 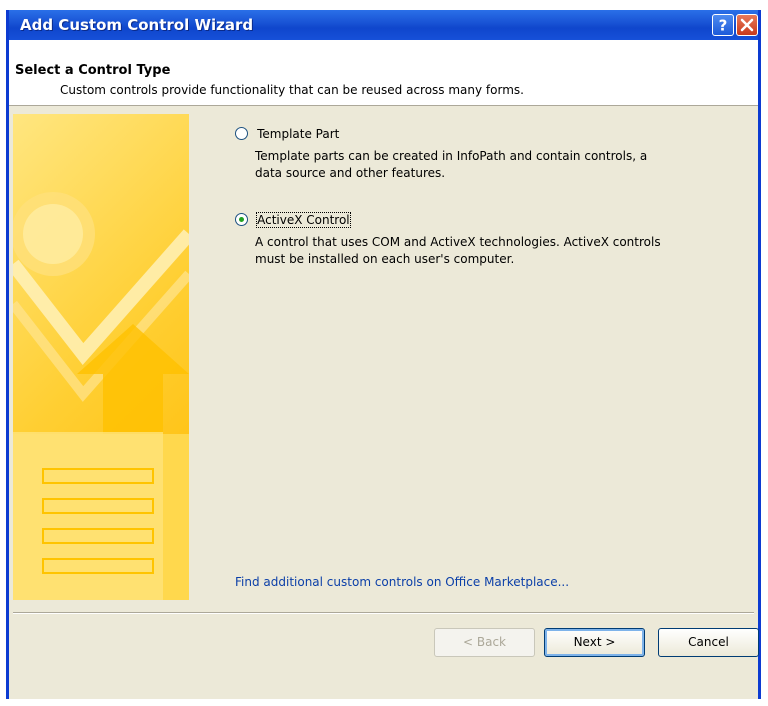 What do you see at coordinates (594, 642) in the screenshot?
I see `next-button: Next >` at bounding box center [594, 642].